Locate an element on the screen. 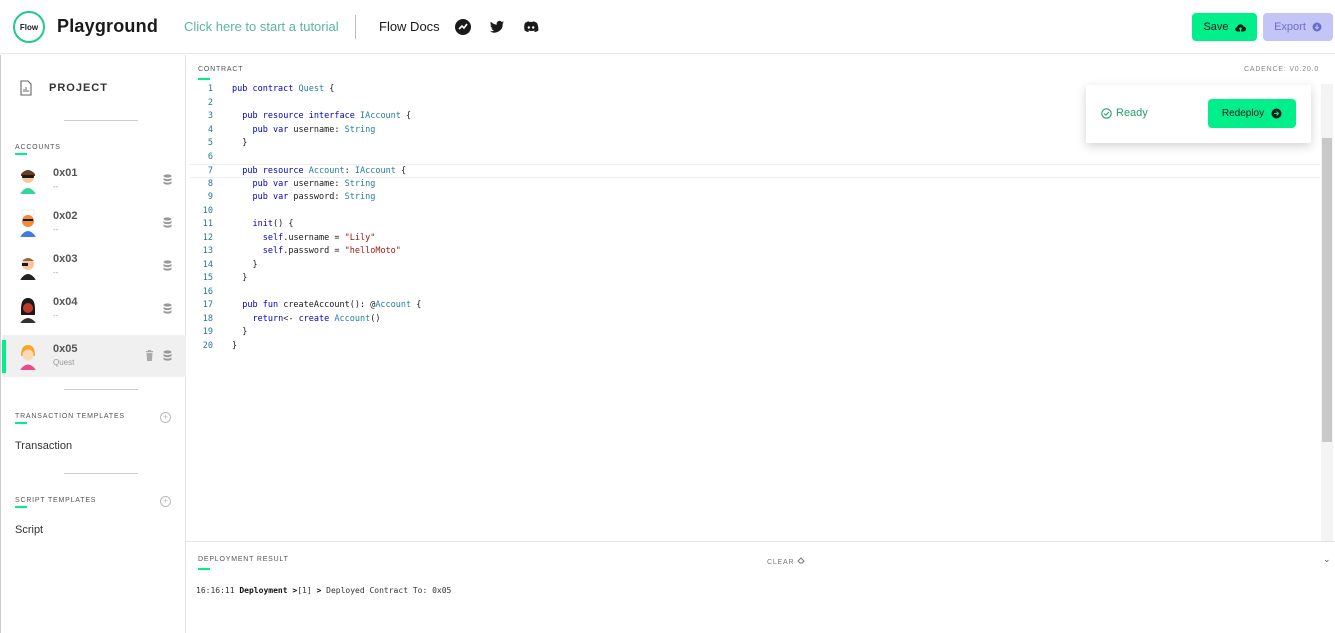 Image resolution: width=1335 pixels, height=633 pixels. deployment-result-label: DEPLOYMENT RESULT is located at coordinates (243, 559).